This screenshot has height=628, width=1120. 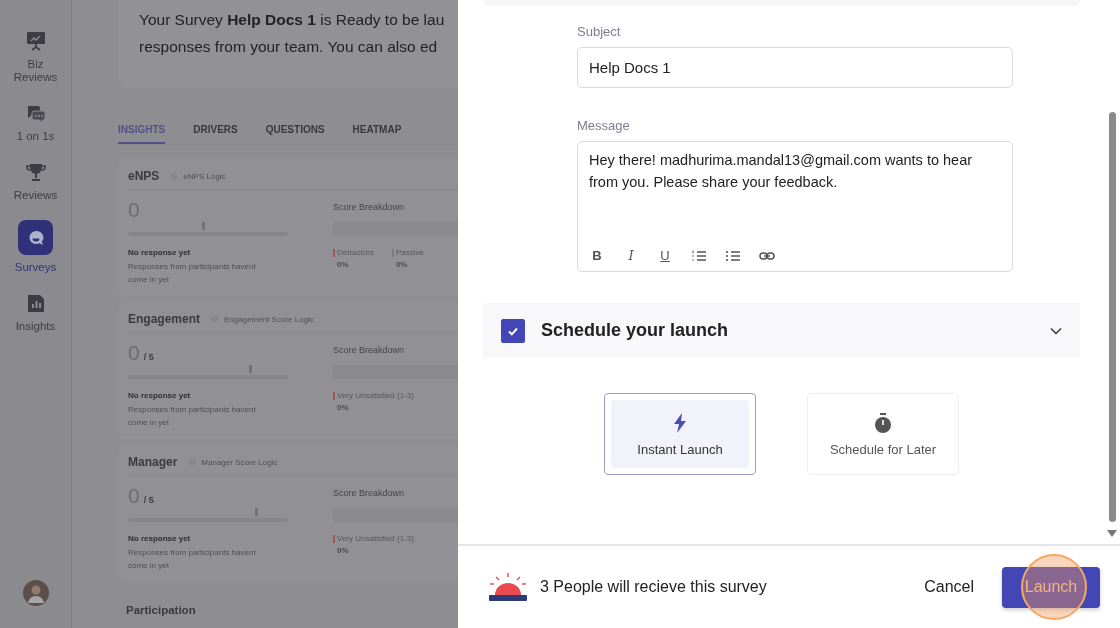 What do you see at coordinates (781, 330) in the screenshot?
I see `schedule-section: Schedule your launch` at bounding box center [781, 330].